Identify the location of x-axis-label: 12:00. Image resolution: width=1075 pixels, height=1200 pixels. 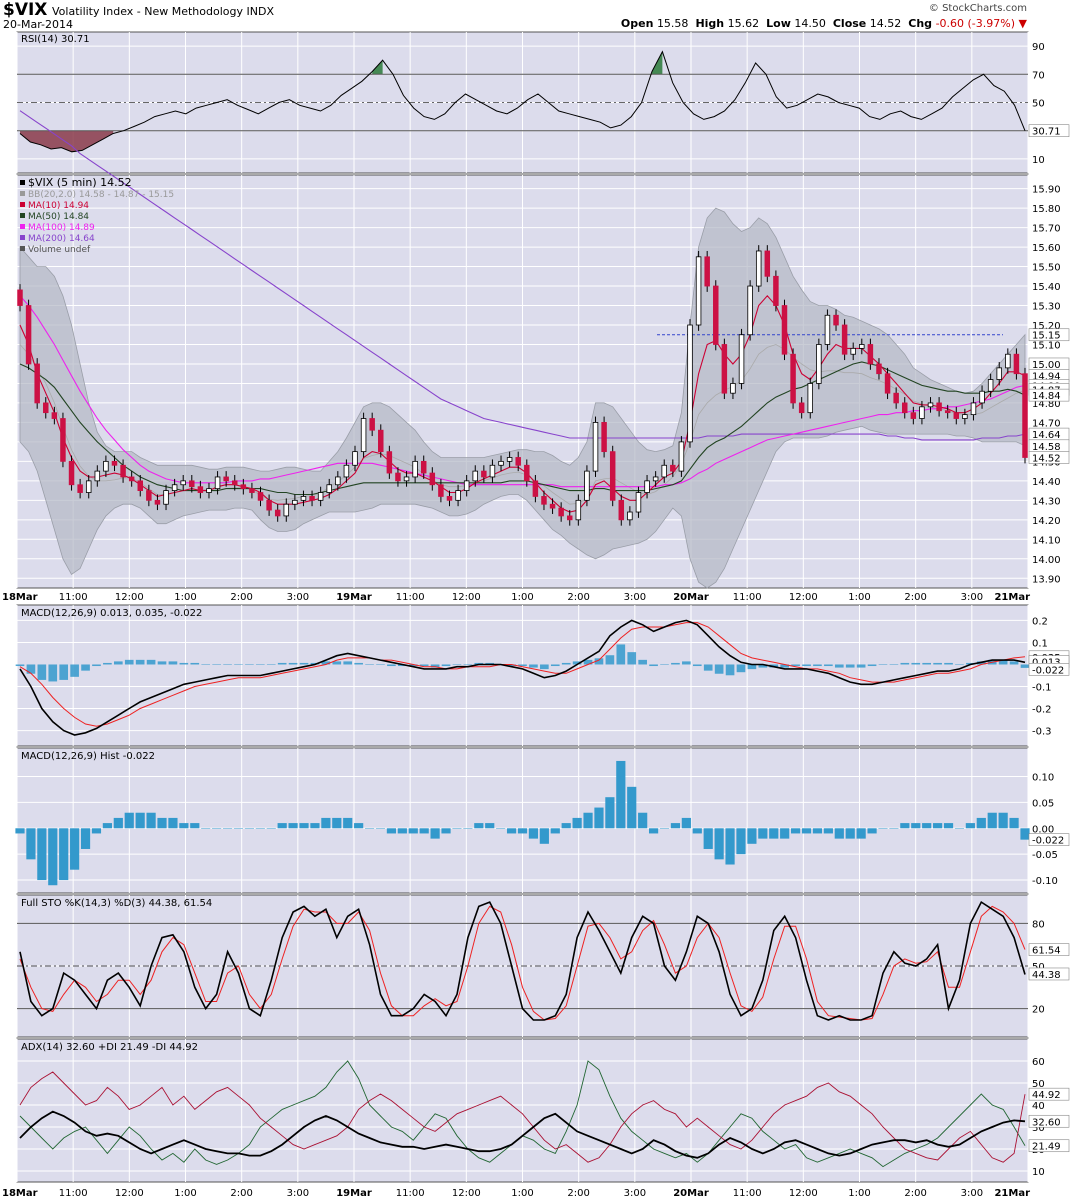
(129, 597).